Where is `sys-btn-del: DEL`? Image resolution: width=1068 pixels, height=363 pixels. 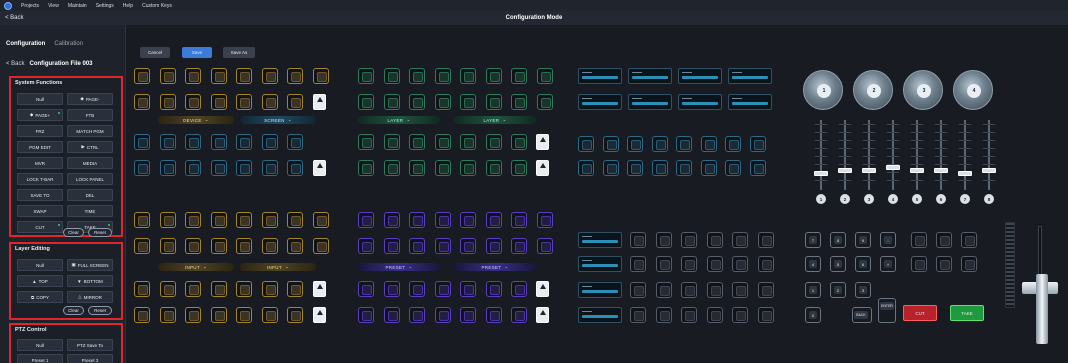
sys-btn-del: DEL is located at coordinates (90, 195).